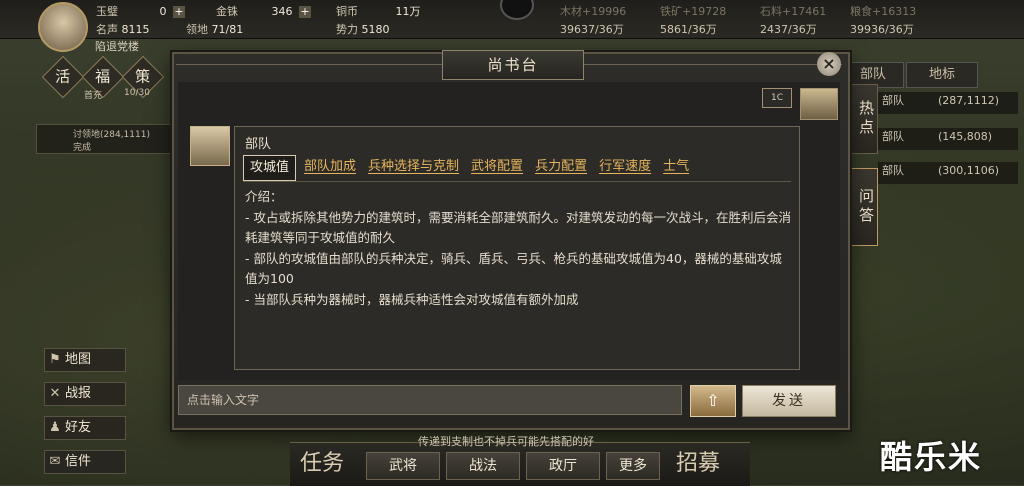 The image size is (1024, 486). Describe the element at coordinates (179, 12) in the screenshot. I see `add-jade-button: +` at that location.